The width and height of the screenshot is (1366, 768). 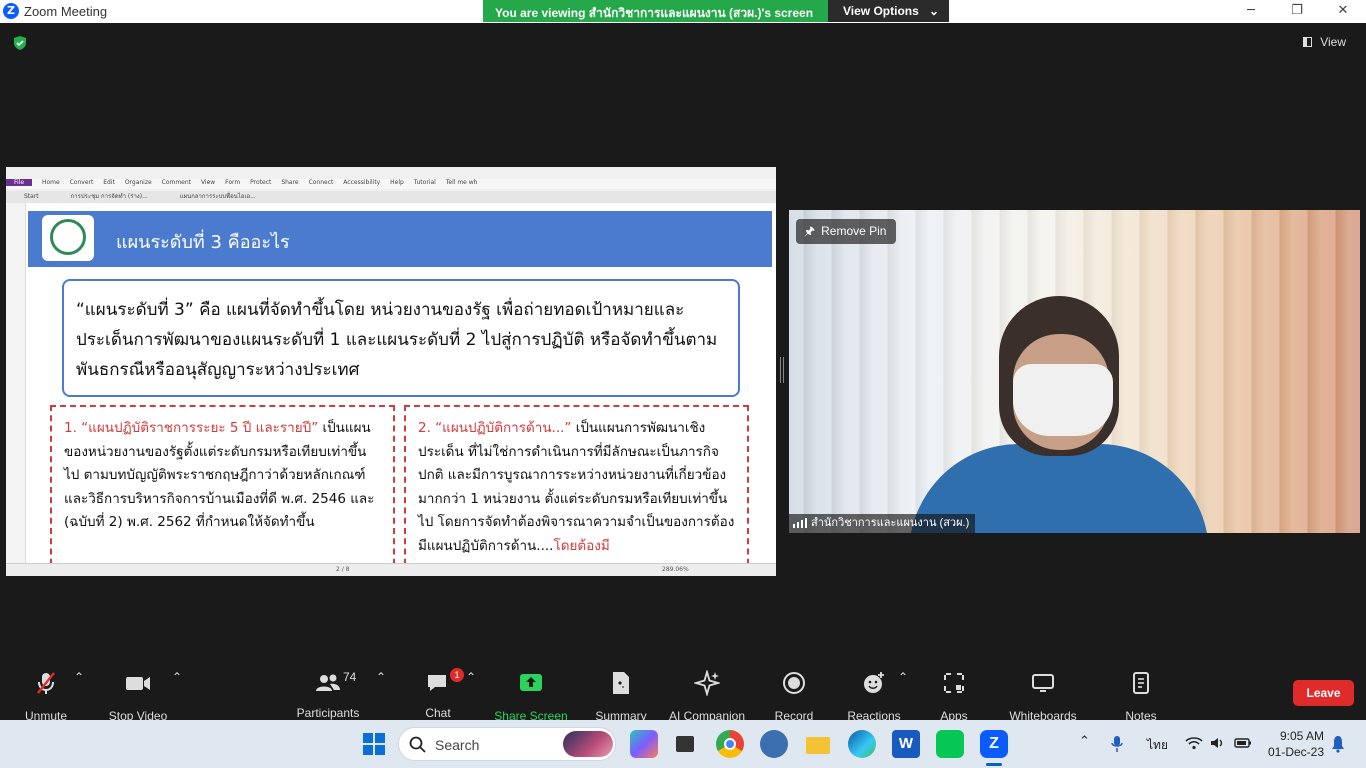 I want to click on security-shield-icon, so click(x=20, y=43).